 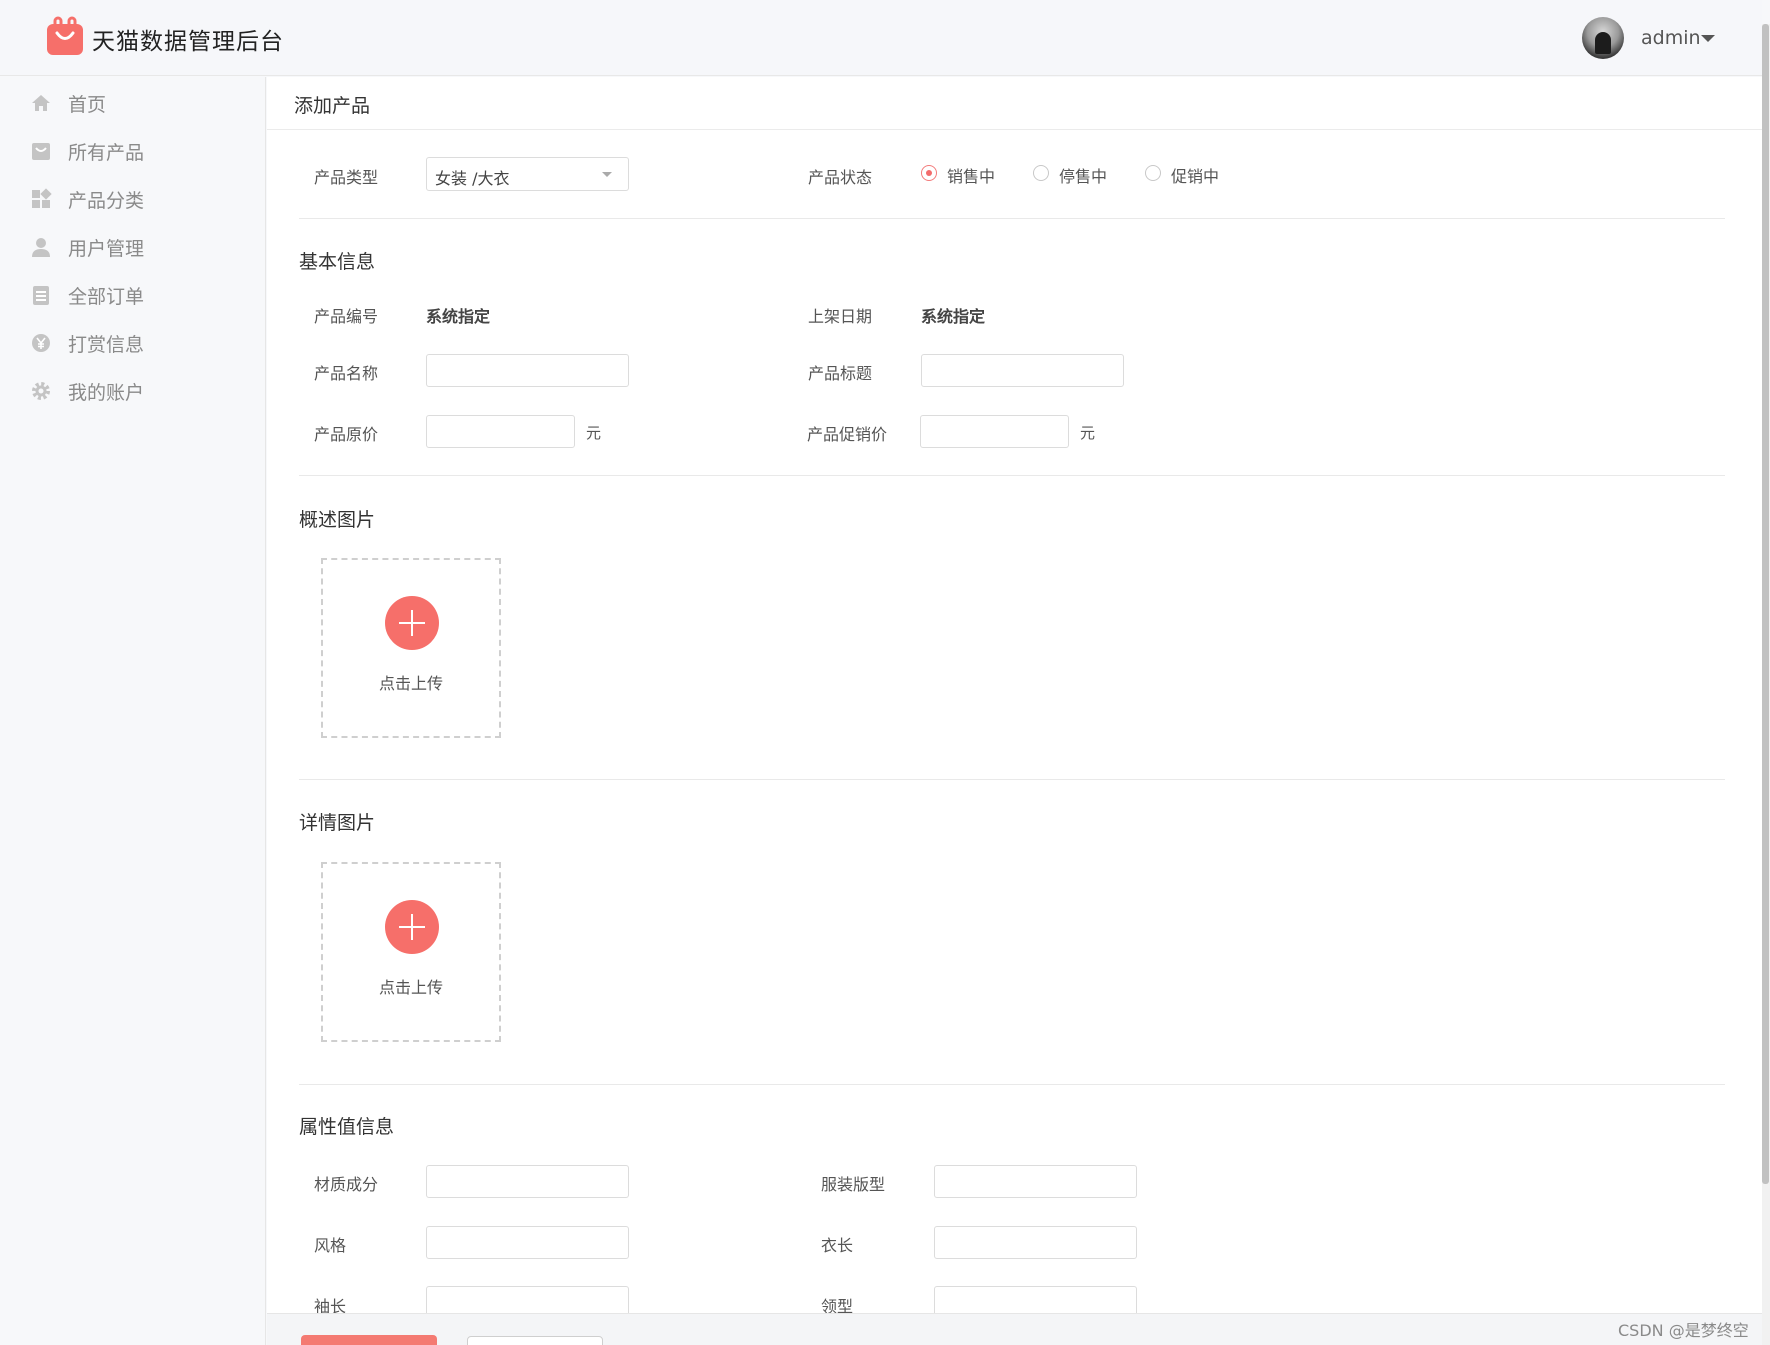 I want to click on radio-label: 销售中, so click(x=971, y=176).